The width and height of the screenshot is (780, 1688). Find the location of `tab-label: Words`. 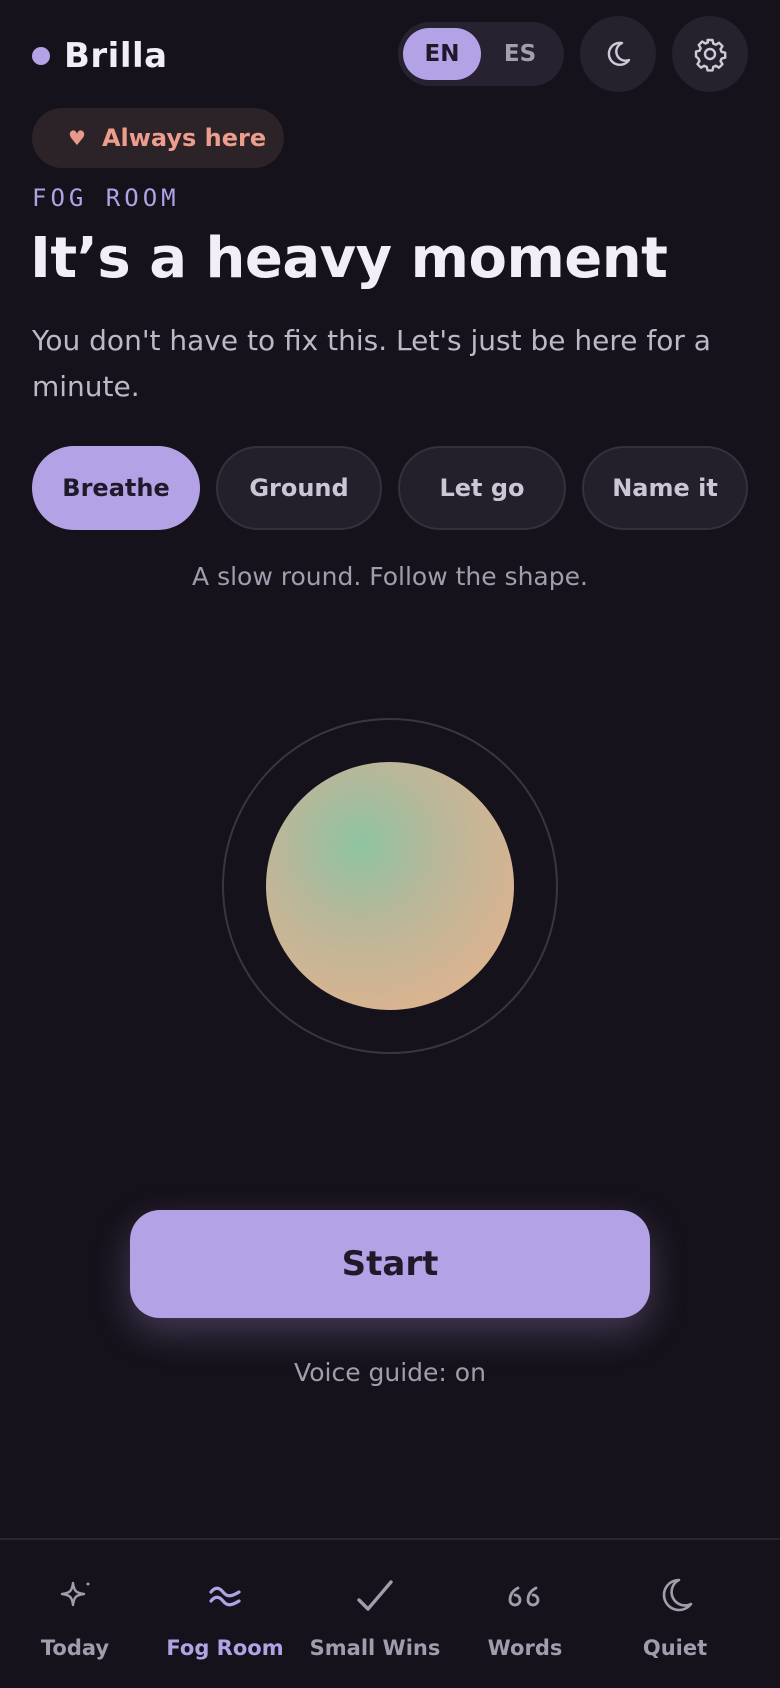

tab-label: Words is located at coordinates (525, 1648).